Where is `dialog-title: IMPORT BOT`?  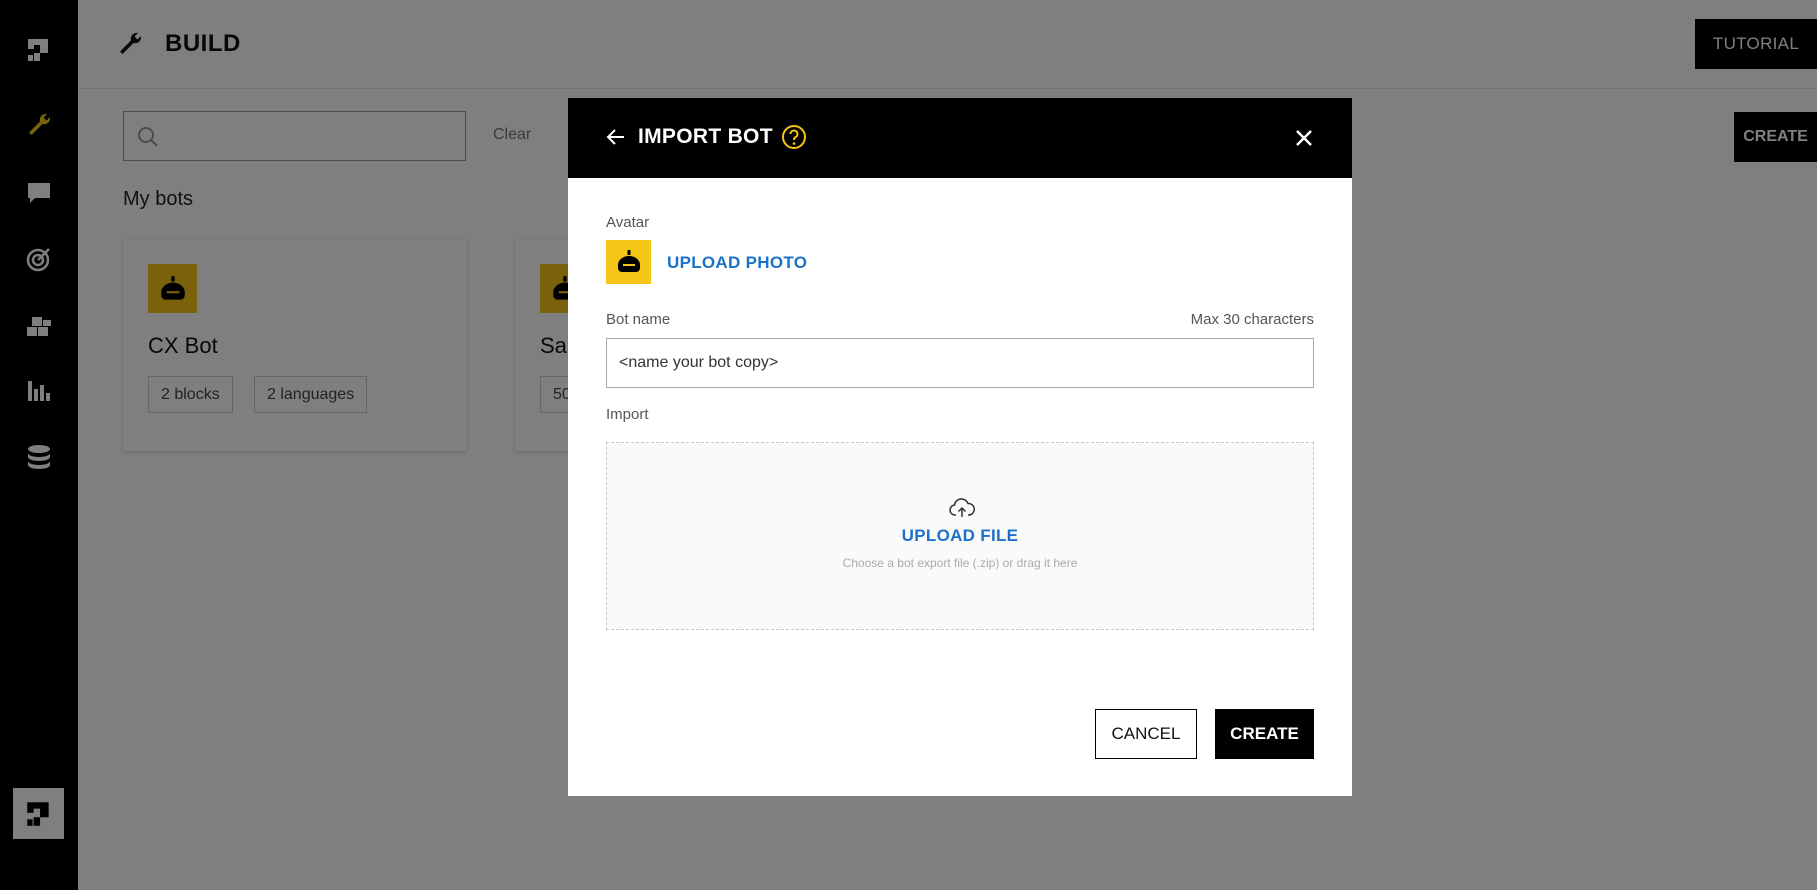 dialog-title: IMPORT BOT is located at coordinates (705, 136).